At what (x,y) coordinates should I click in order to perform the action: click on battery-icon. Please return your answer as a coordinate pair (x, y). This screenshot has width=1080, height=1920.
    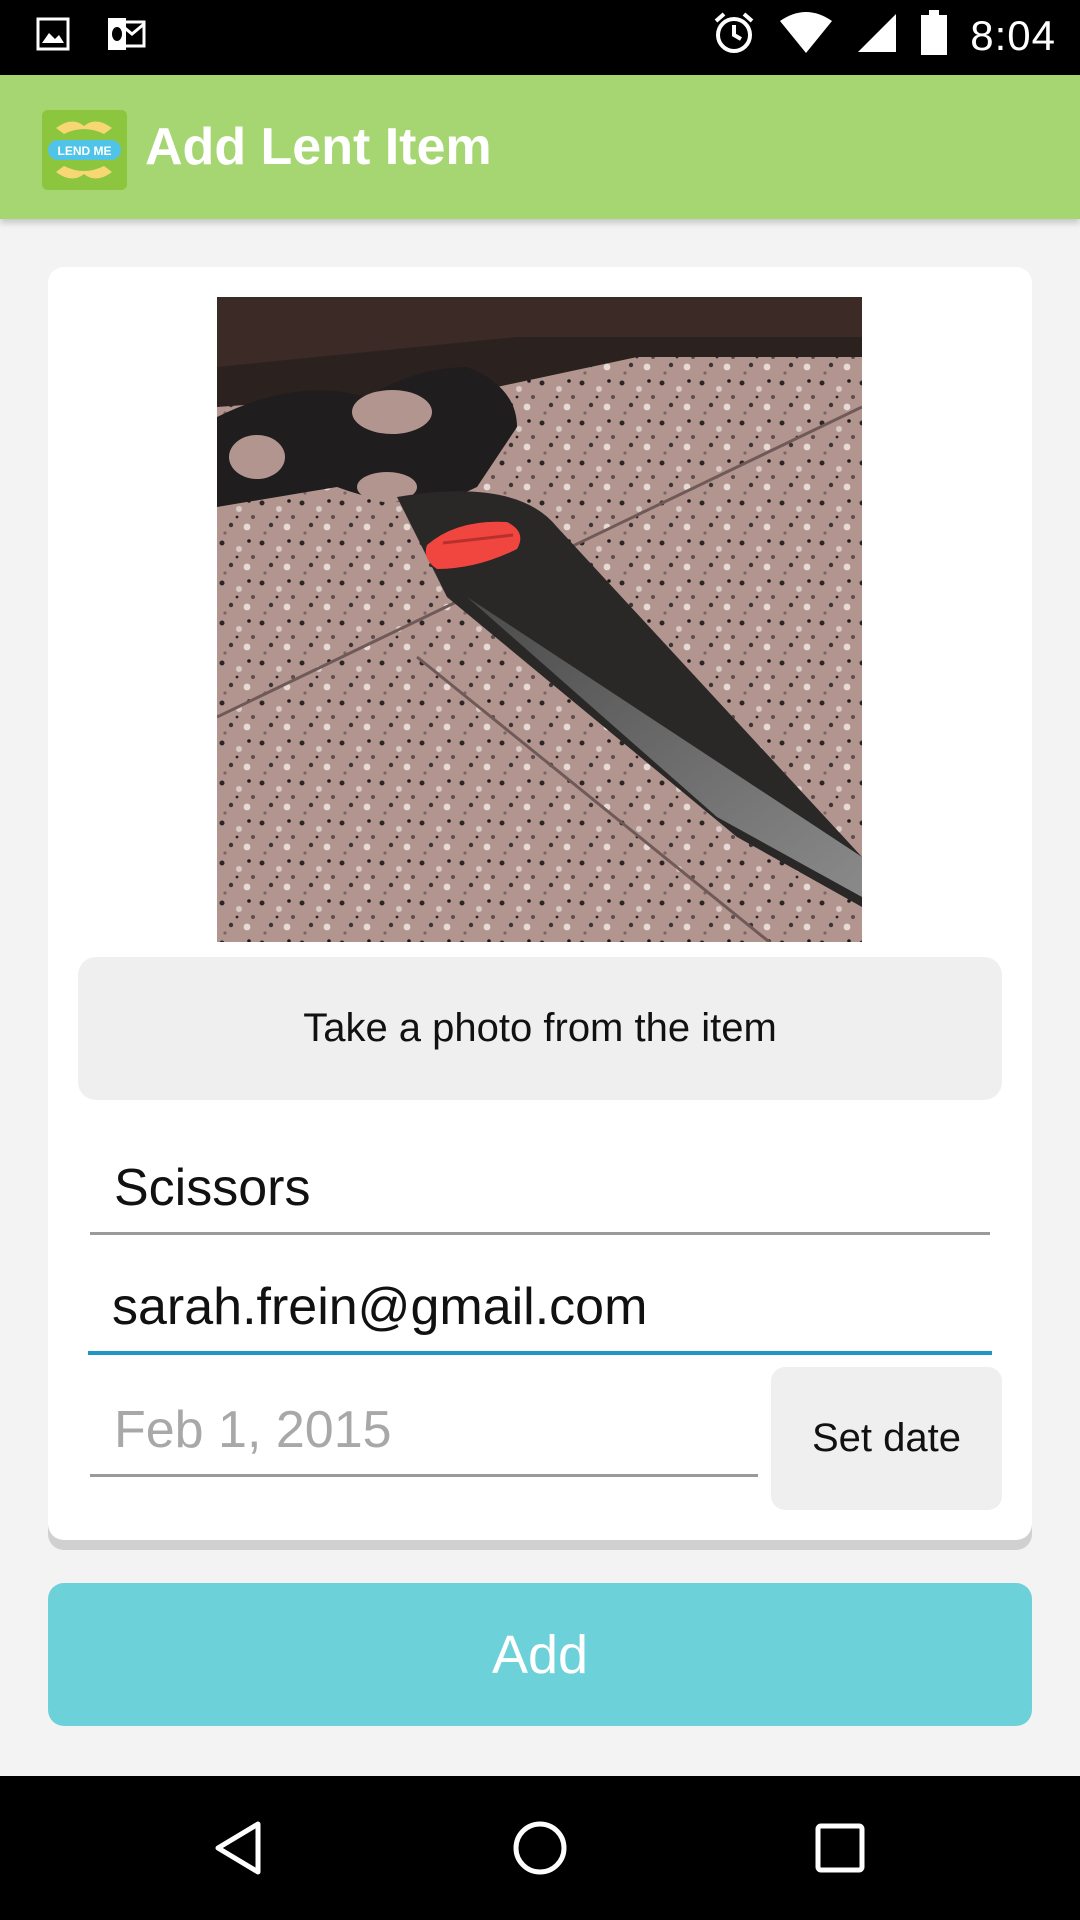
    Looking at the image, I should click on (934, 35).